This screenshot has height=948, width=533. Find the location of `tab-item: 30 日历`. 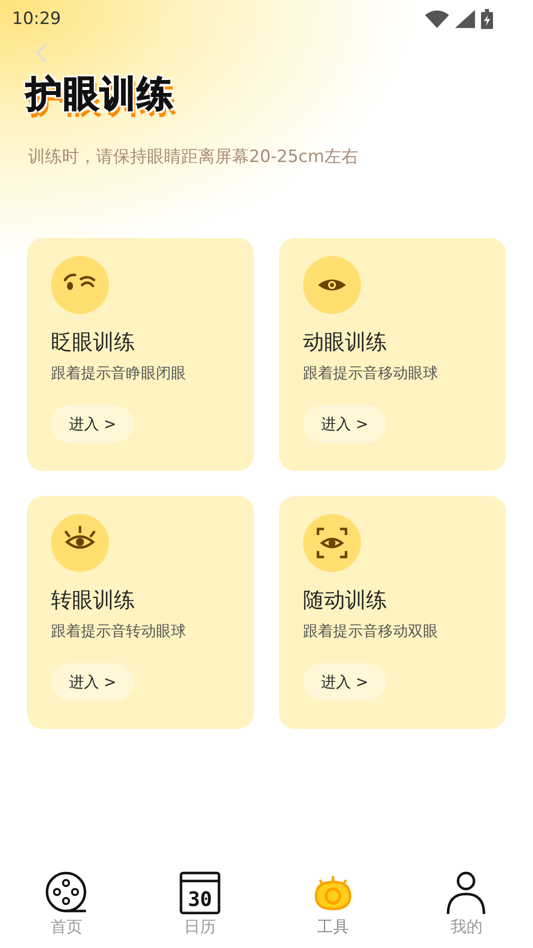

tab-item: 30 日历 is located at coordinates (199, 904).